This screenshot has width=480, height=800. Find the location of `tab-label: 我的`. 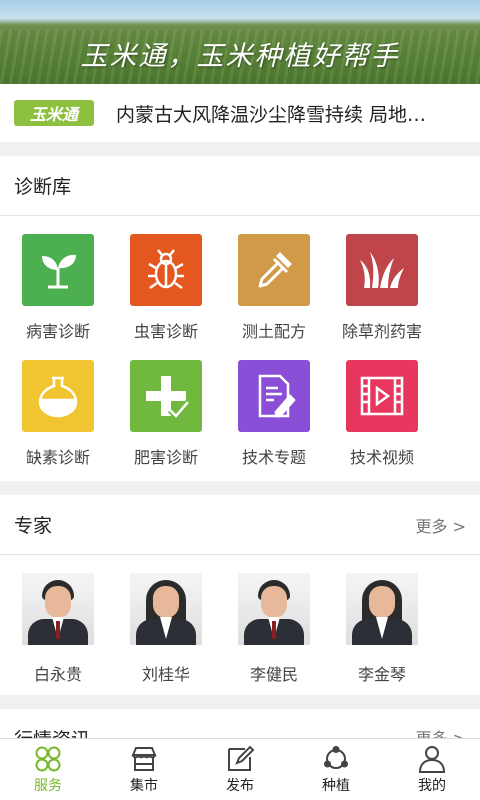

tab-label: 我的 is located at coordinates (432, 785).